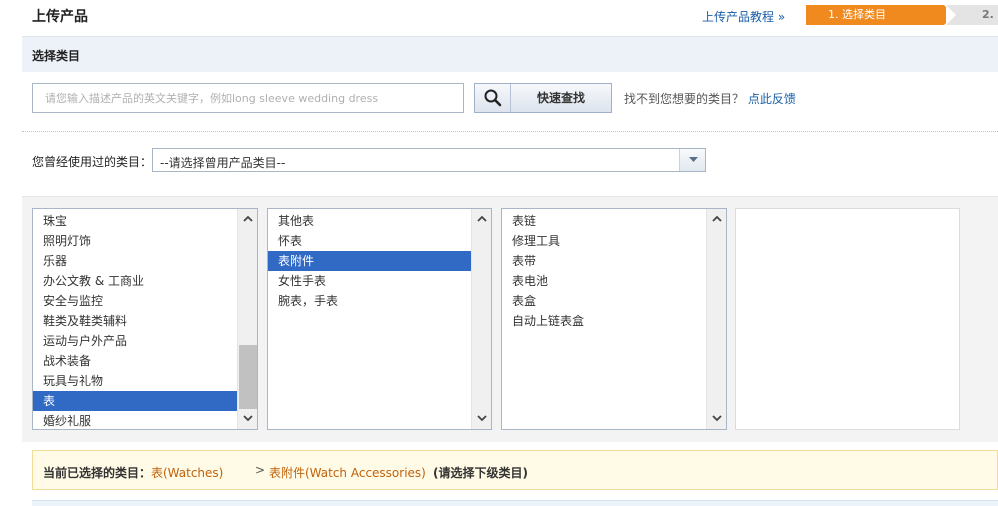  What do you see at coordinates (97, 473) in the screenshot?
I see `current-selection-label: 当前已选择的类目：` at bounding box center [97, 473].